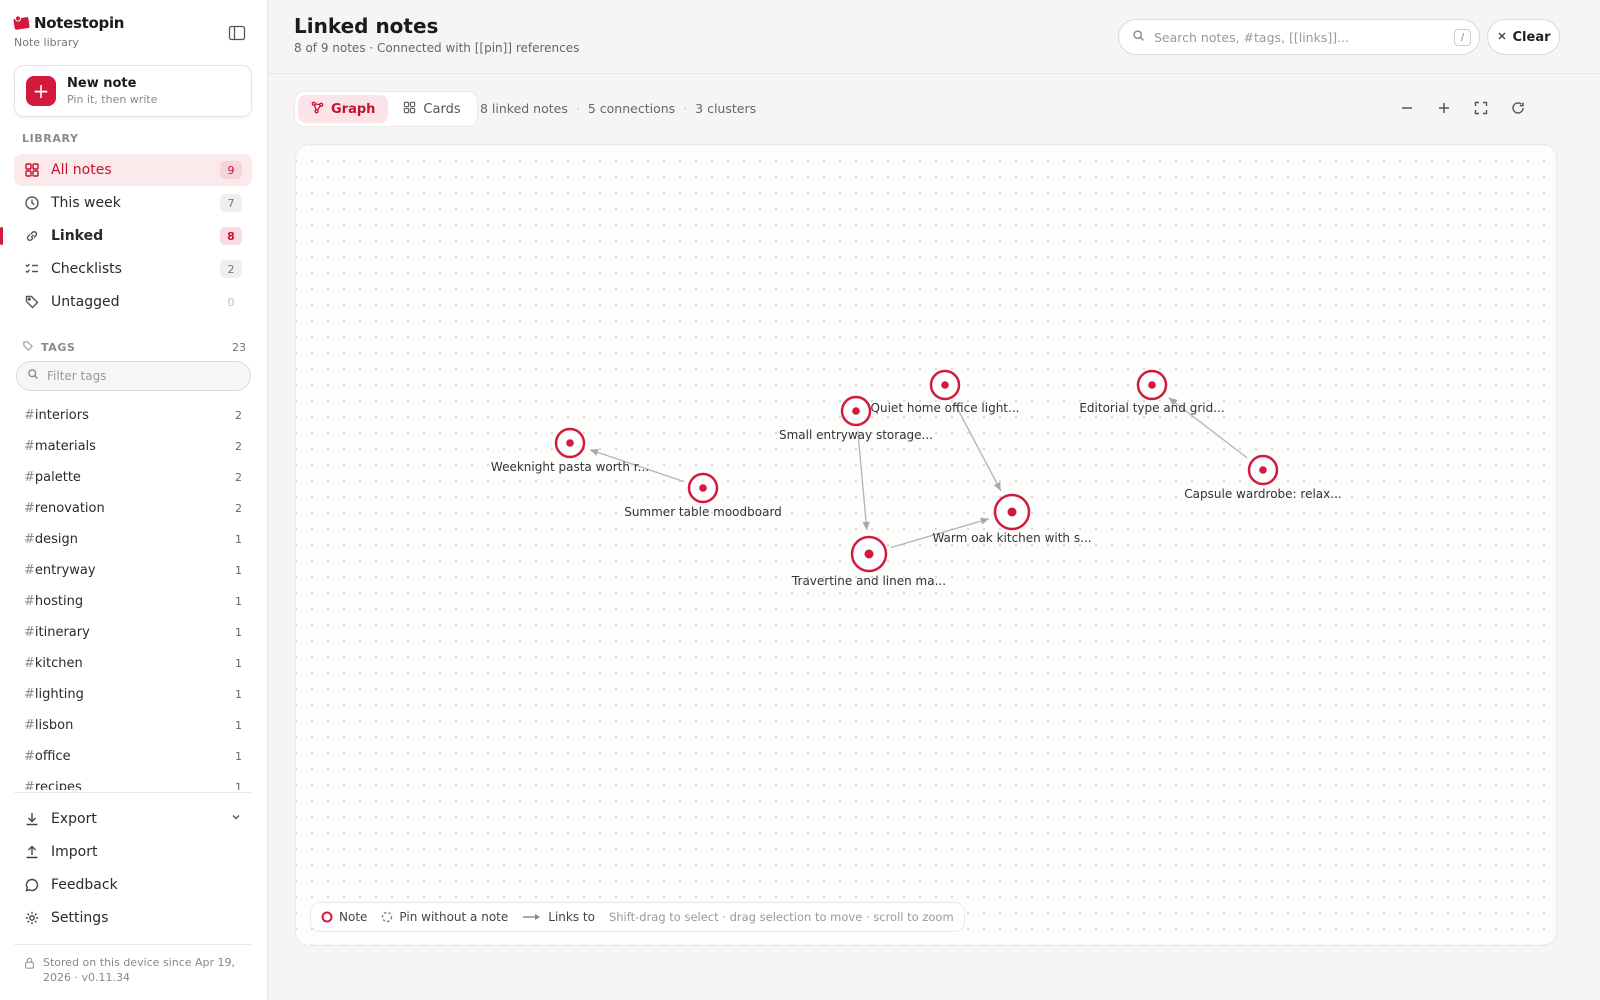 This screenshot has height=1000, width=1600. Describe the element at coordinates (133, 781) in the screenshot. I see `tag-item: # recipes 1` at that location.